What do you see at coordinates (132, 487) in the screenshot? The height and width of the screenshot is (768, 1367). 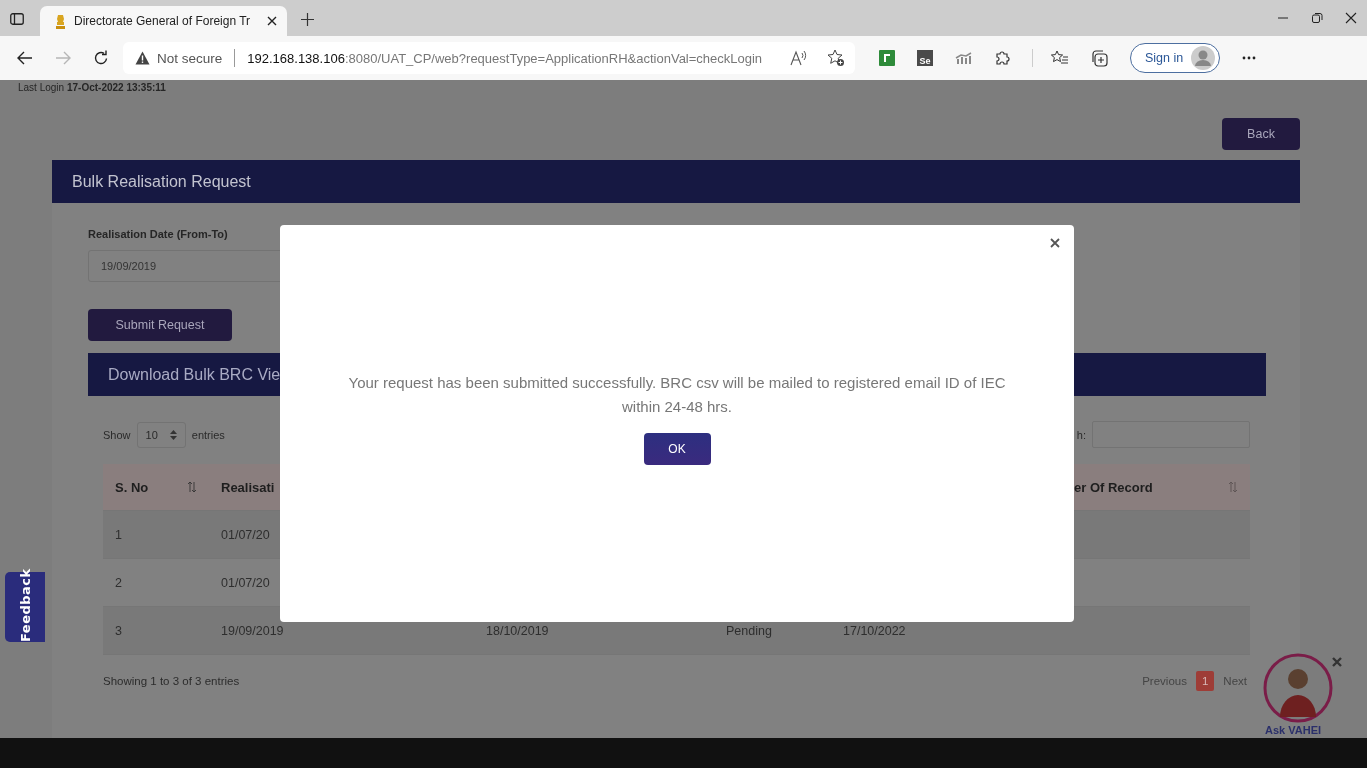 I see `column-header: S. No` at bounding box center [132, 487].